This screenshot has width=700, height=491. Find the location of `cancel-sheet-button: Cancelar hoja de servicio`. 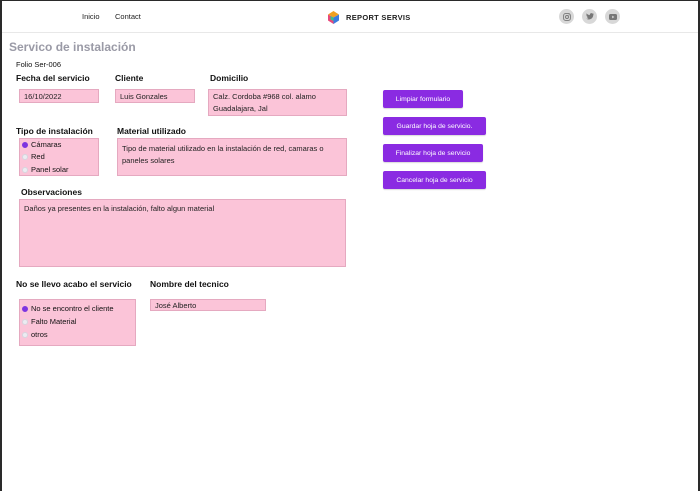

cancel-sheet-button: Cancelar hoja de servicio is located at coordinates (434, 180).